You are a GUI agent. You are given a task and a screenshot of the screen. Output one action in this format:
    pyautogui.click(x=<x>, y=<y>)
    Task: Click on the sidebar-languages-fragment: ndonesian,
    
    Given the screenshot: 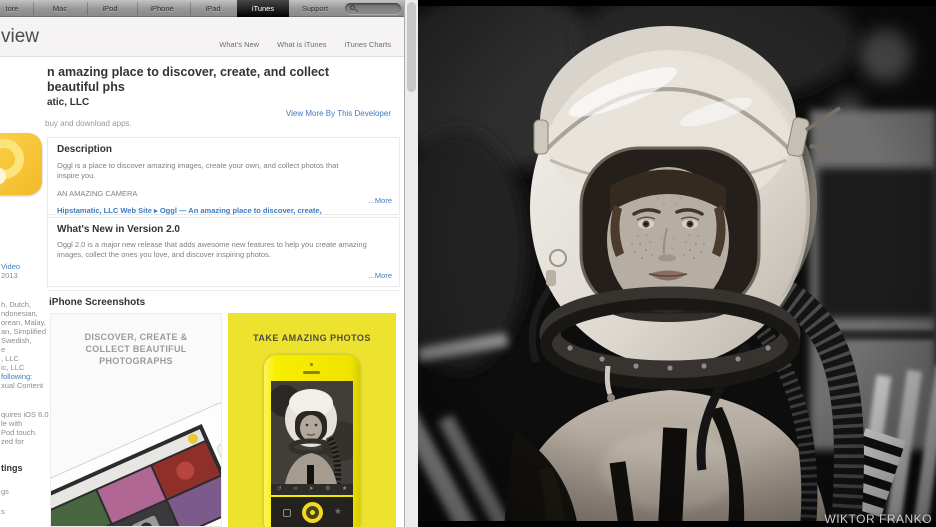 What is the action you would take?
    pyautogui.click(x=19, y=313)
    